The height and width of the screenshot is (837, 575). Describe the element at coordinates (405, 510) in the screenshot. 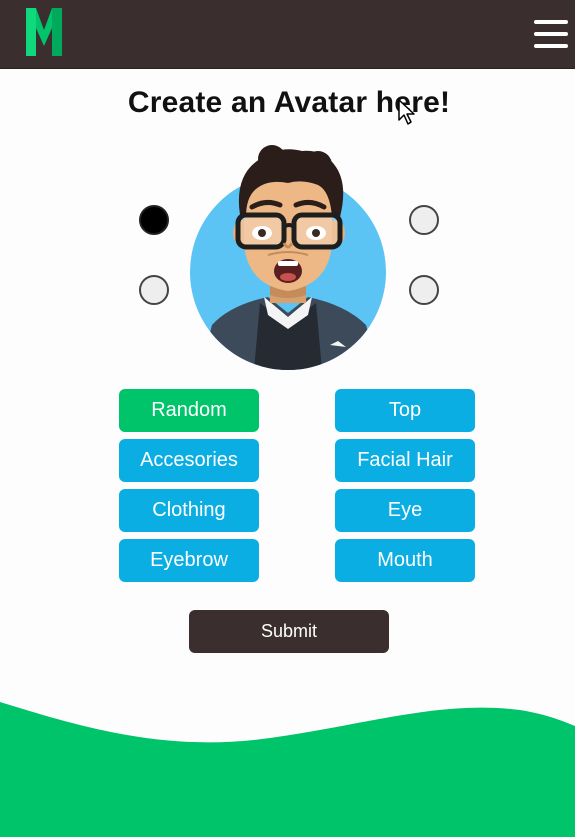

I see `eye-button: Eye` at that location.